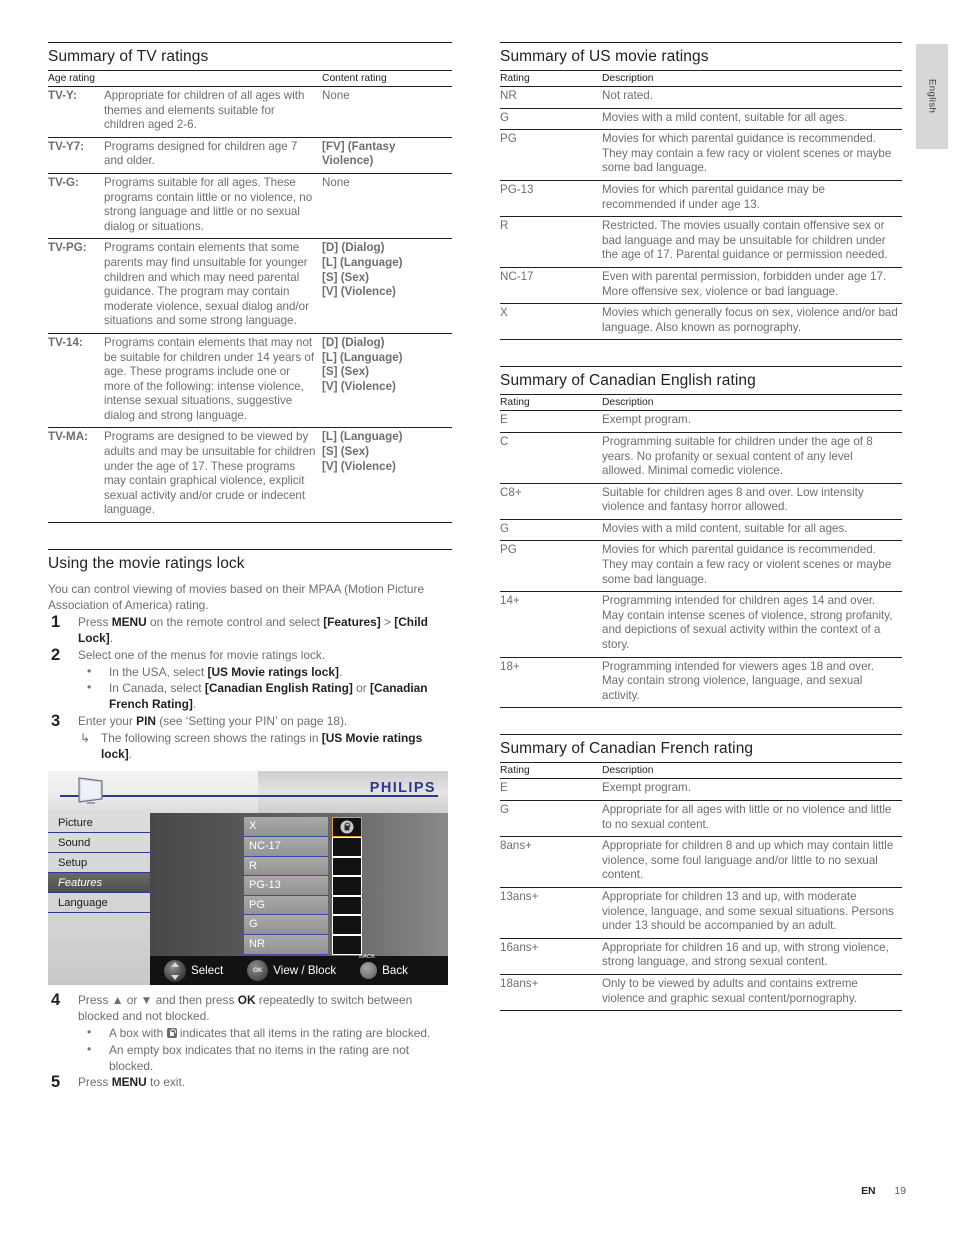  What do you see at coordinates (99, 903) in the screenshot?
I see `osd-menu-item-language: Language` at bounding box center [99, 903].